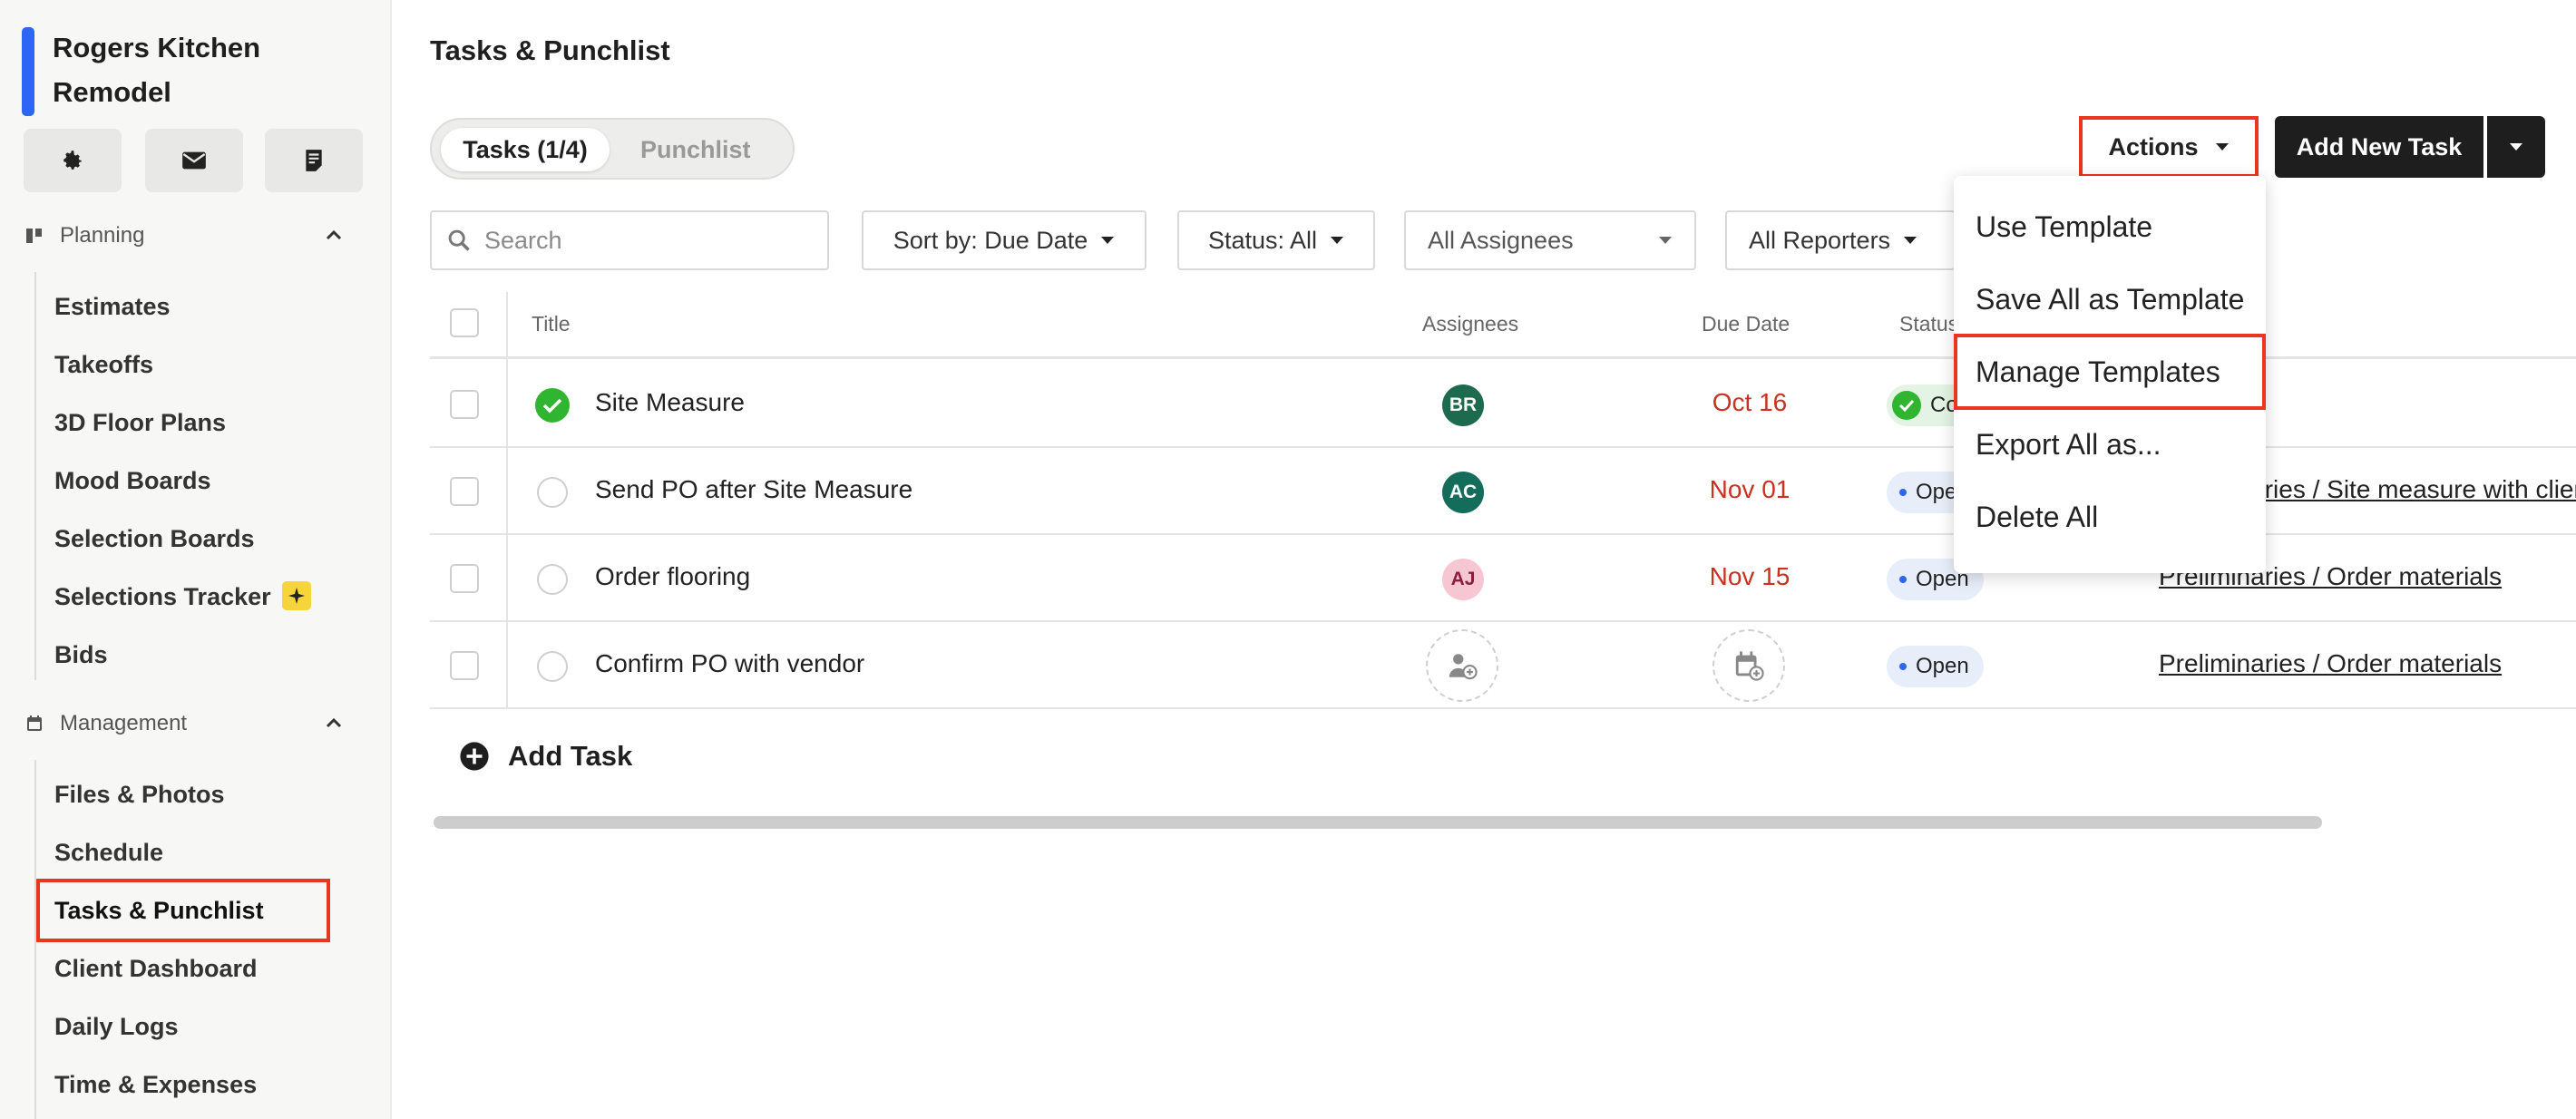 This screenshot has width=2576, height=1119. Describe the element at coordinates (990, 240) in the screenshot. I see `sort-label: Sort by: Due Date` at that location.